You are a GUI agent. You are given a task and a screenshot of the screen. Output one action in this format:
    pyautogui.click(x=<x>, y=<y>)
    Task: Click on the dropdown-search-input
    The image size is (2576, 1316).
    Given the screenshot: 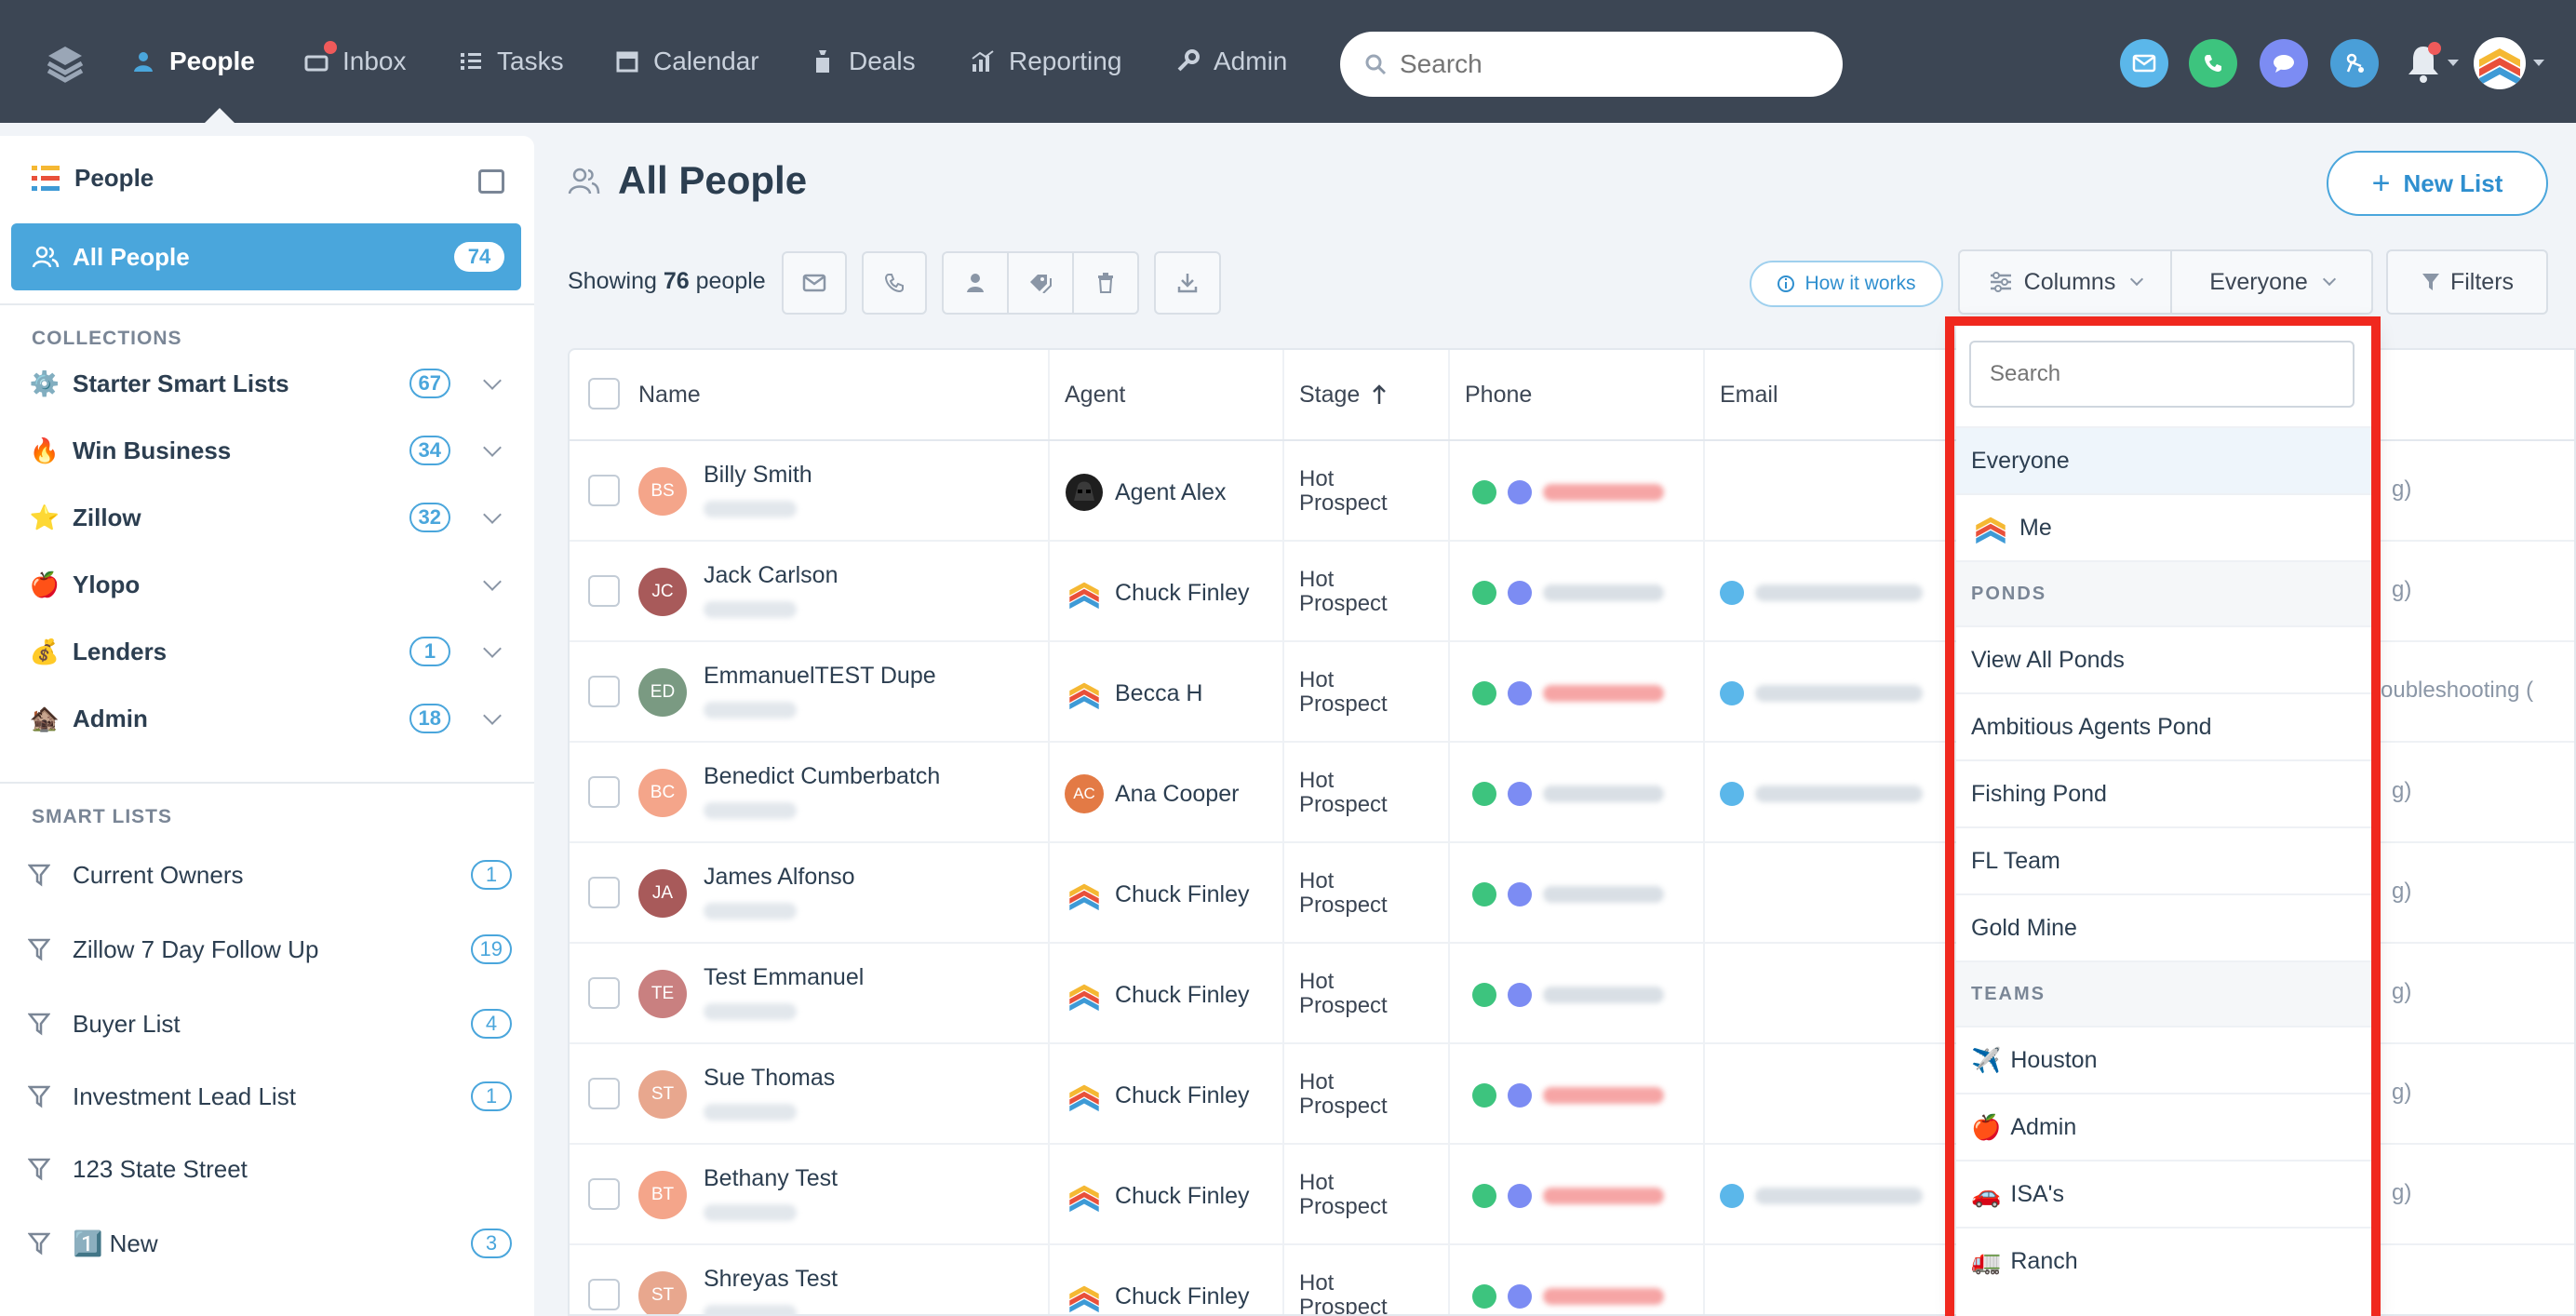 What is the action you would take?
    pyautogui.click(x=2162, y=375)
    